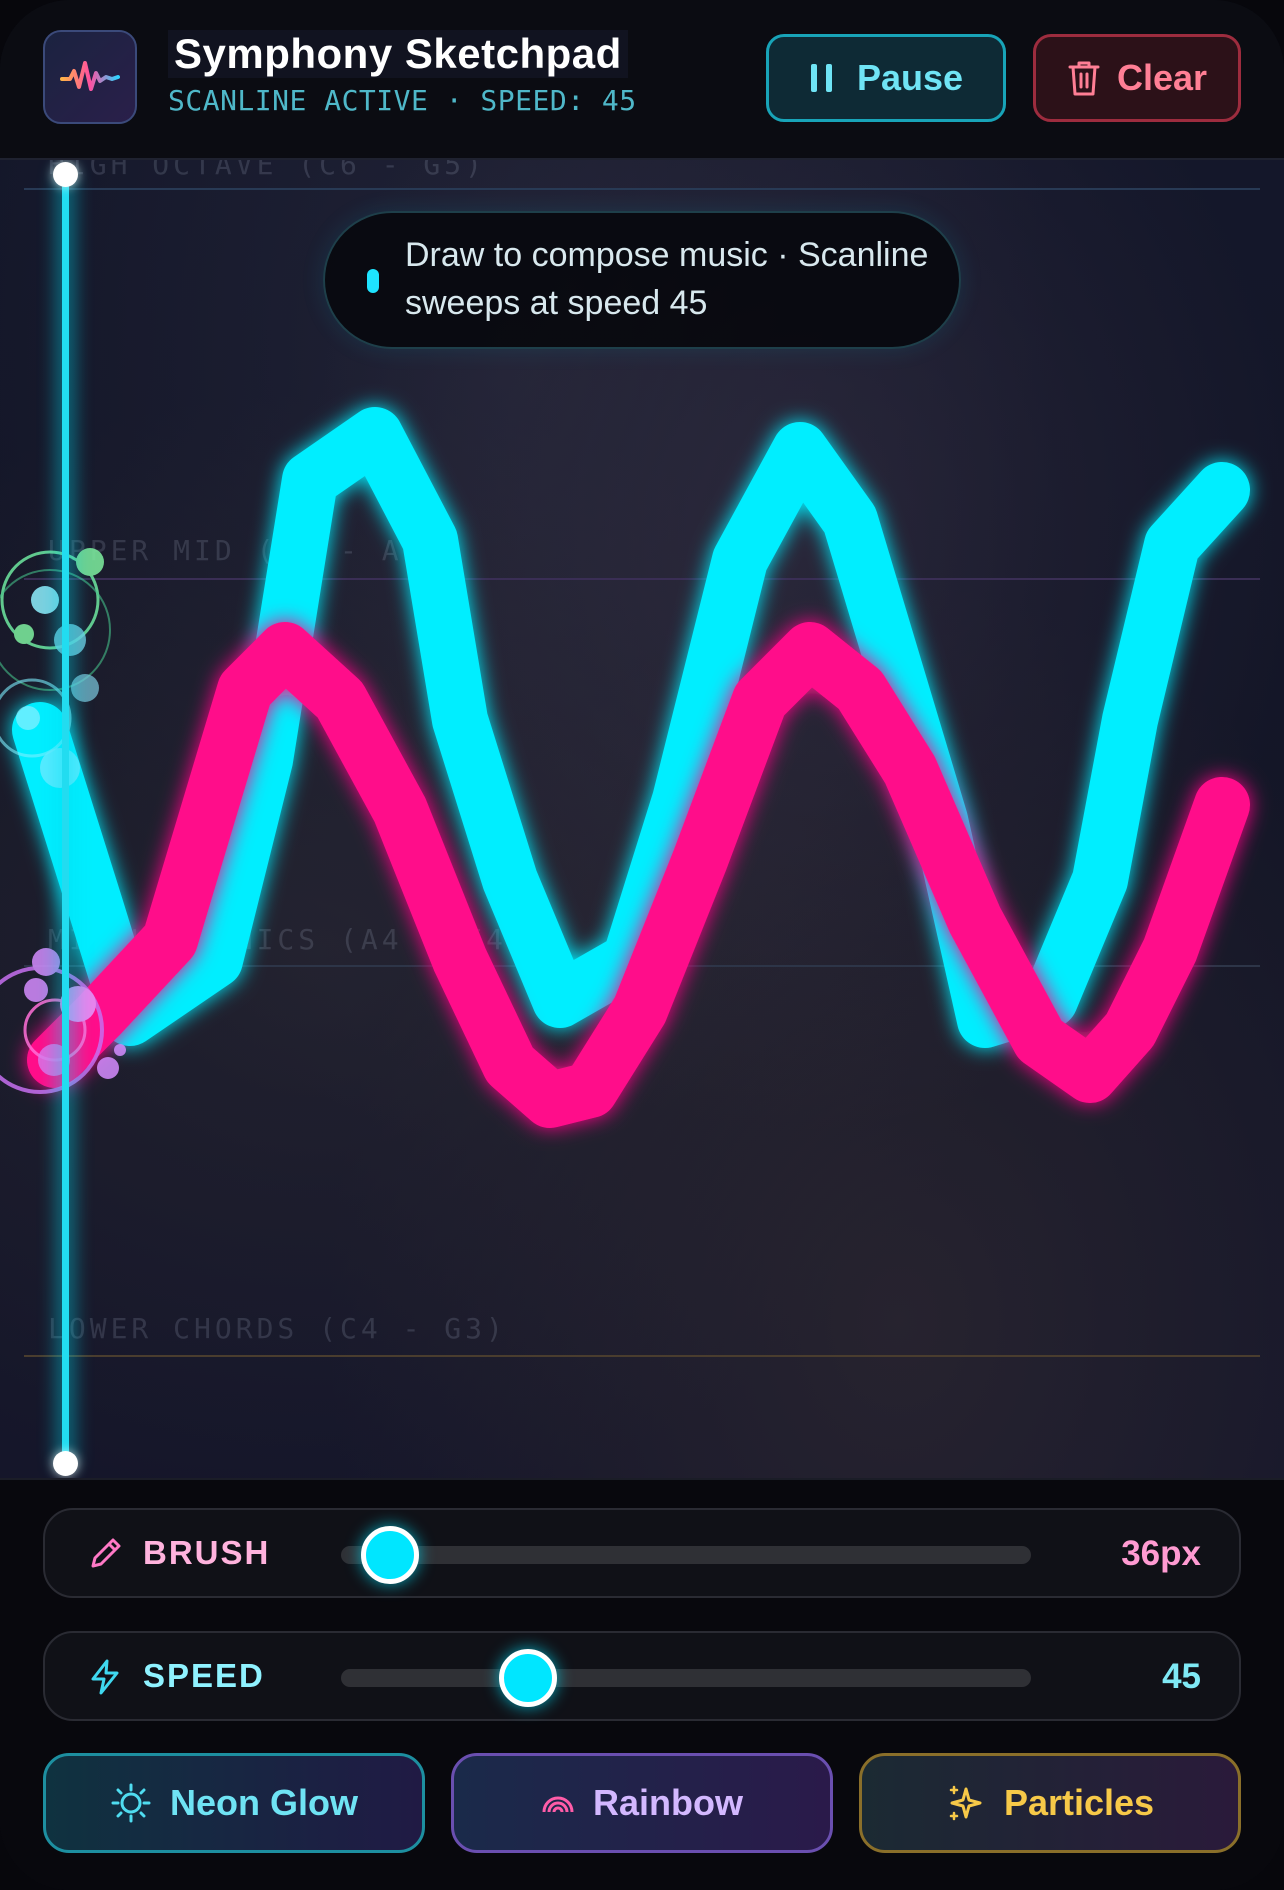 Image resolution: width=1284 pixels, height=1890 pixels. I want to click on trash-icon, so click(1084, 78).